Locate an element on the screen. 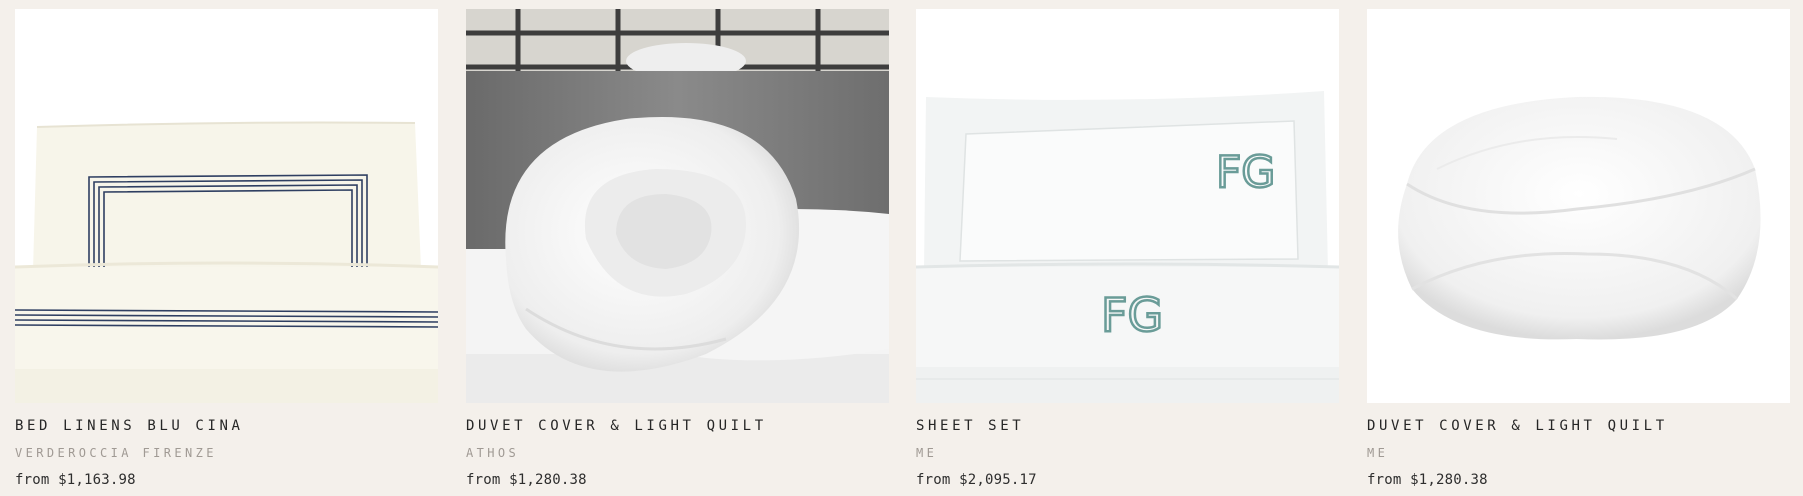  monogram-sheet: FG is located at coordinates (1132, 315).